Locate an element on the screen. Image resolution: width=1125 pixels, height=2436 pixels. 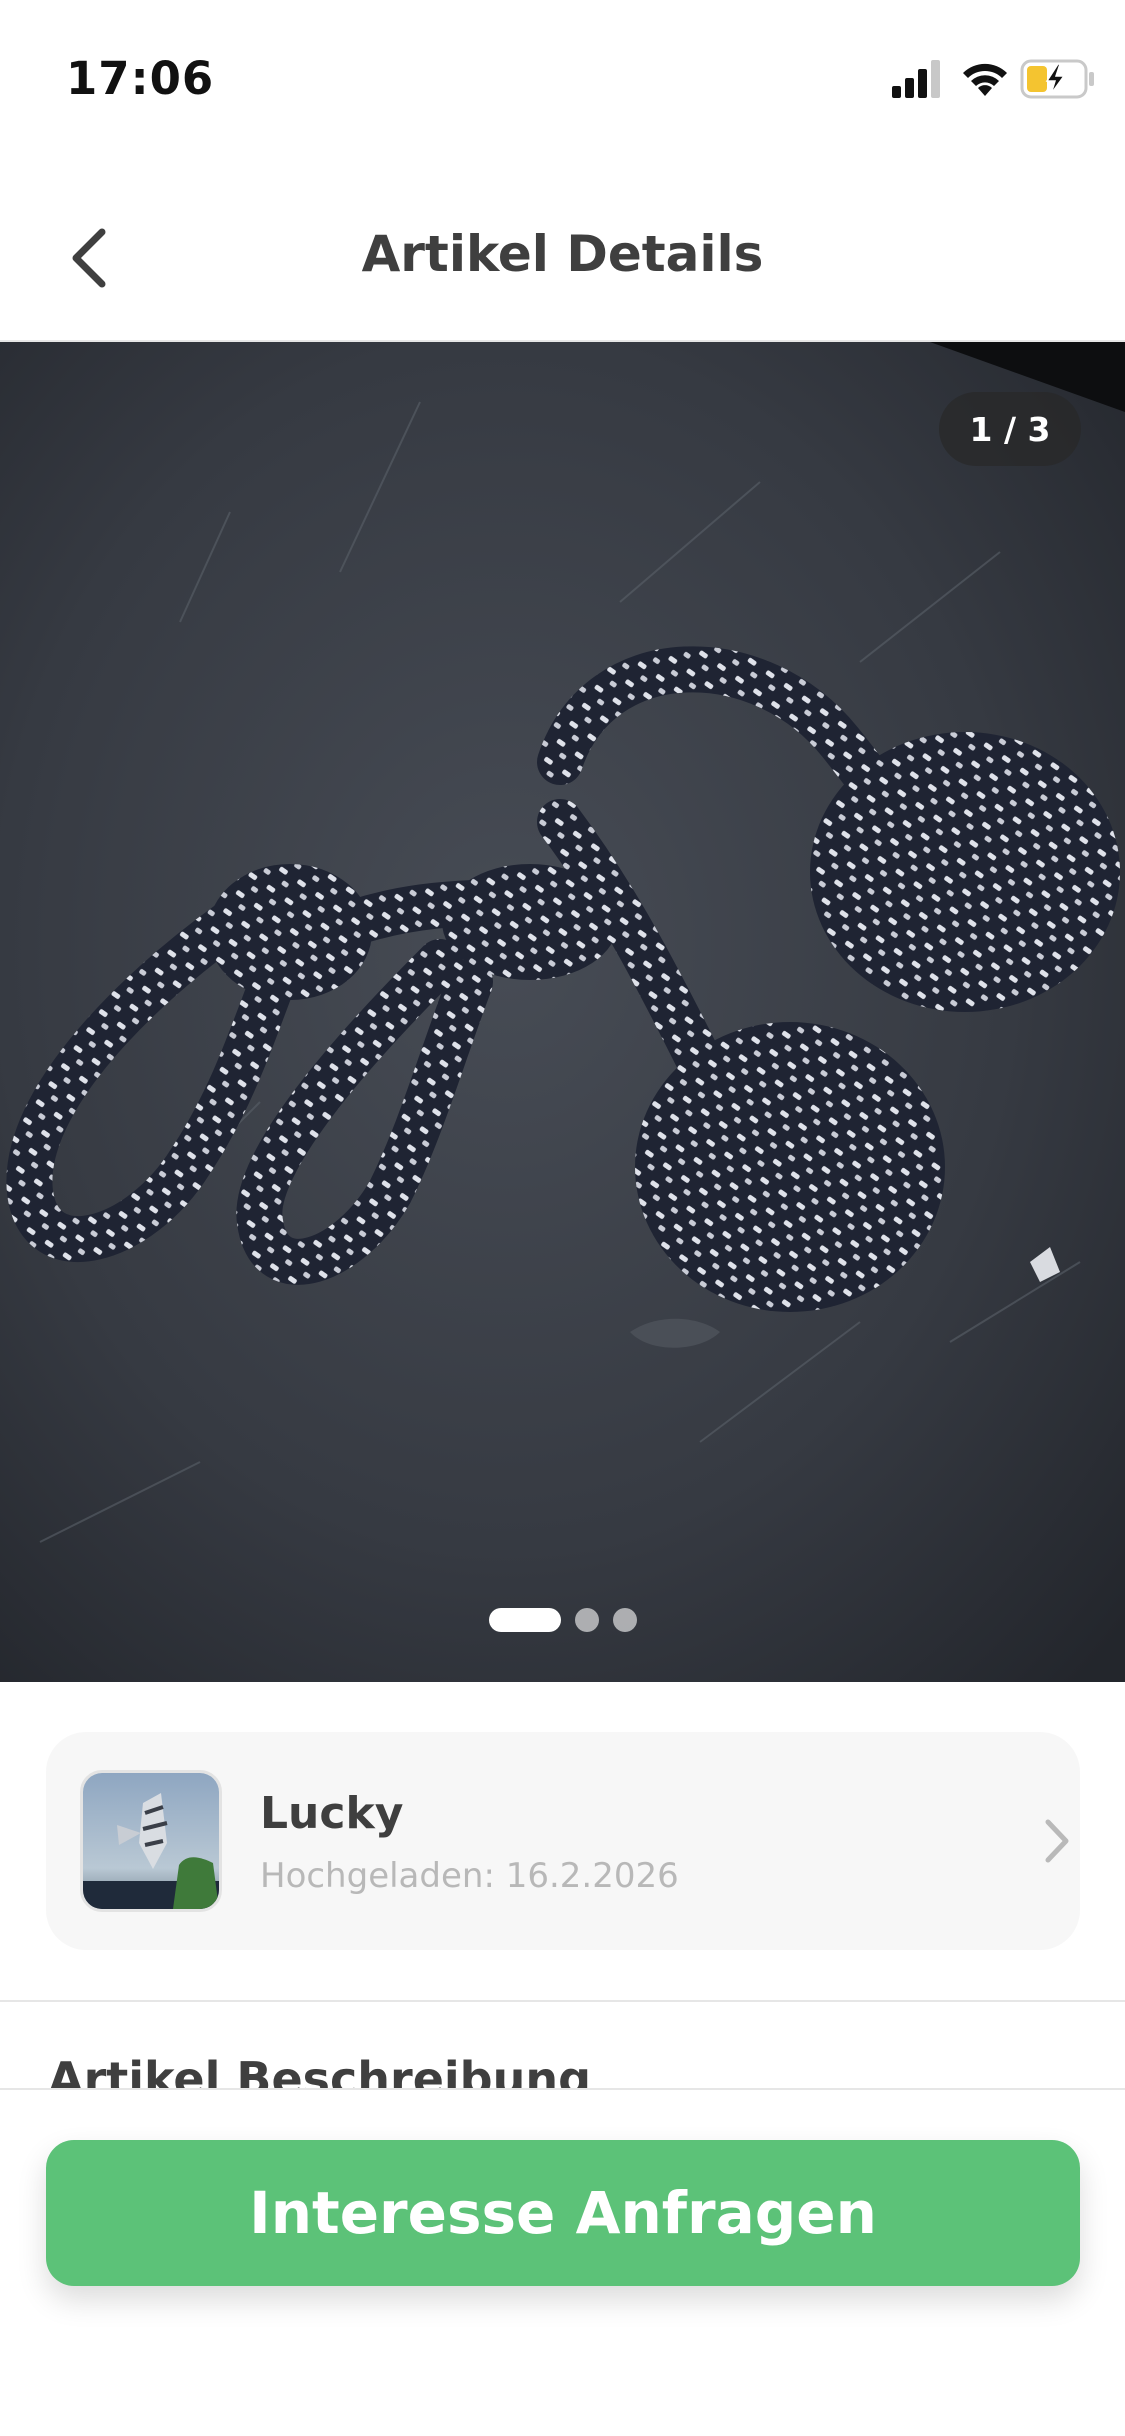
upload-date: Hochgeladen: 16.2.2026 is located at coordinates (469, 1876).